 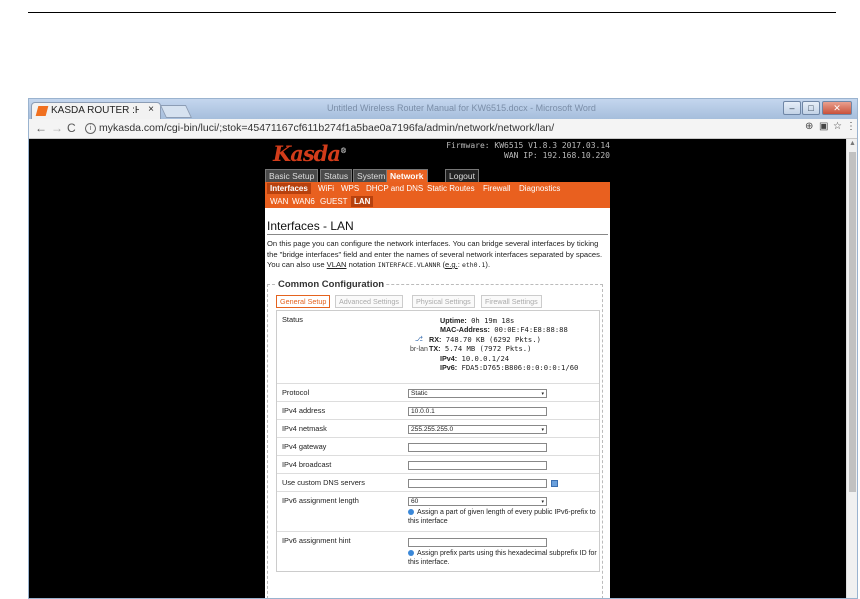 I want to click on ipv6-length-select: 60 ▾, so click(x=477, y=501).